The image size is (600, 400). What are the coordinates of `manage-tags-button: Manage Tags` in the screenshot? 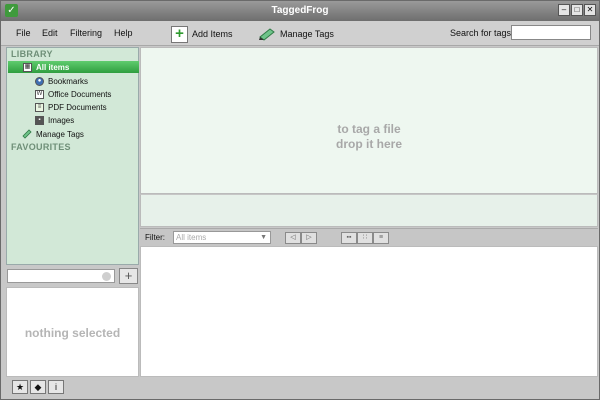 It's located at (296, 34).